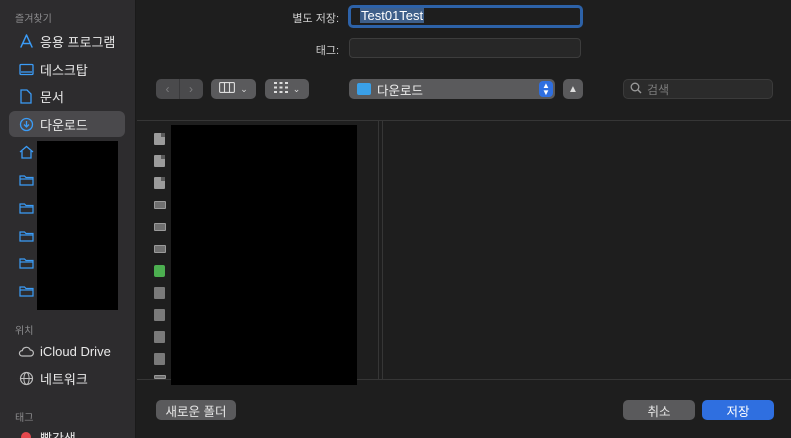  What do you see at coordinates (26, 351) in the screenshot?
I see `cloud-icon` at bounding box center [26, 351].